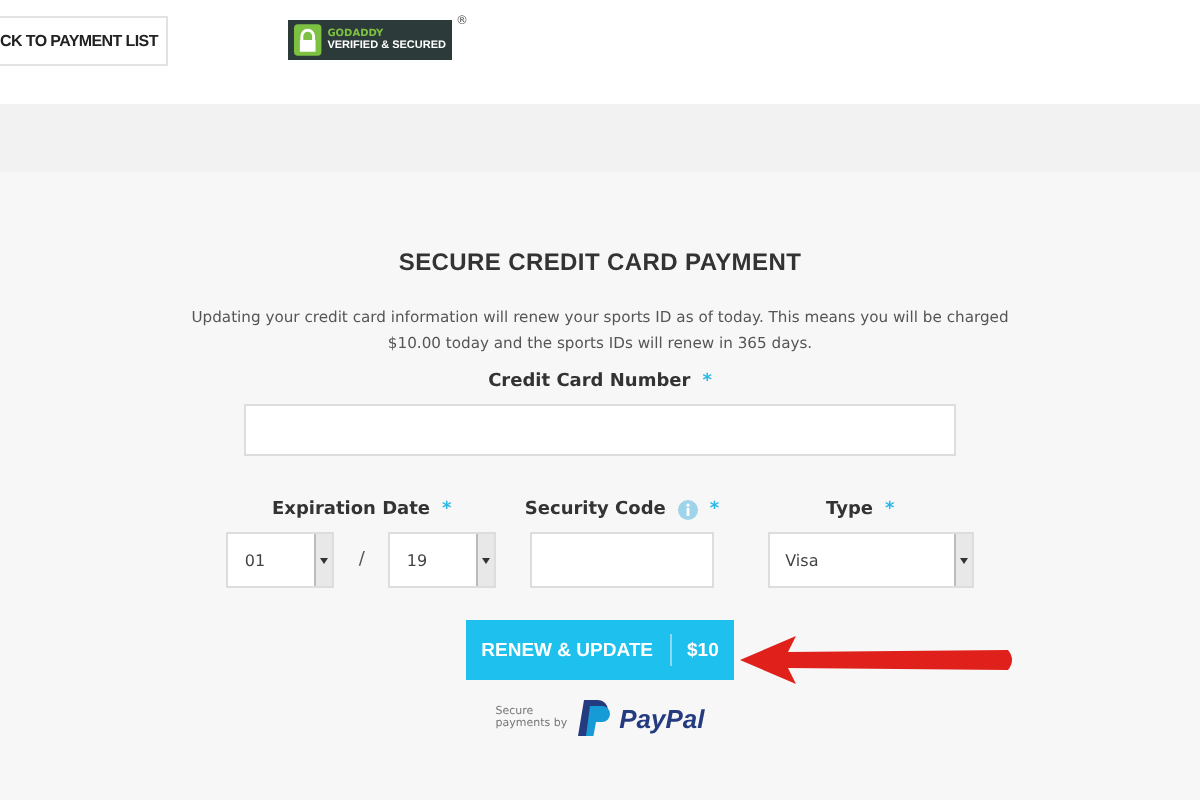 Image resolution: width=1200 pixels, height=800 pixels. What do you see at coordinates (351, 510) in the screenshot?
I see `field-label: Expiration Date` at bounding box center [351, 510].